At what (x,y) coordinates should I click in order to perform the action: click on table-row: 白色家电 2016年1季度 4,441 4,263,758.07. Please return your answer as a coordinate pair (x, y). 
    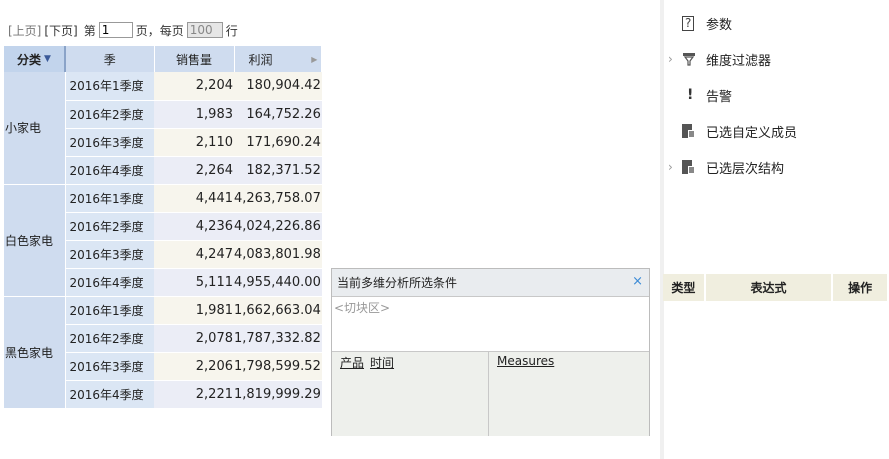
    Looking at the image, I should click on (163, 240).